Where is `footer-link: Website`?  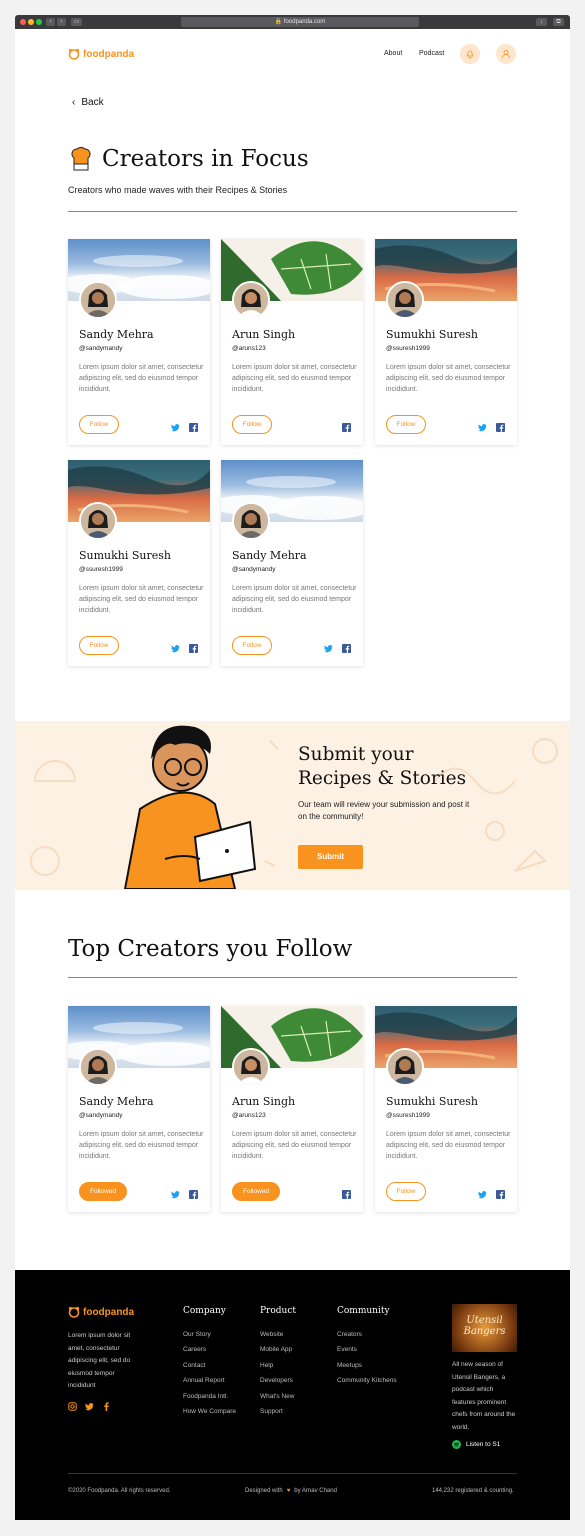 footer-link: Website is located at coordinates (271, 1334).